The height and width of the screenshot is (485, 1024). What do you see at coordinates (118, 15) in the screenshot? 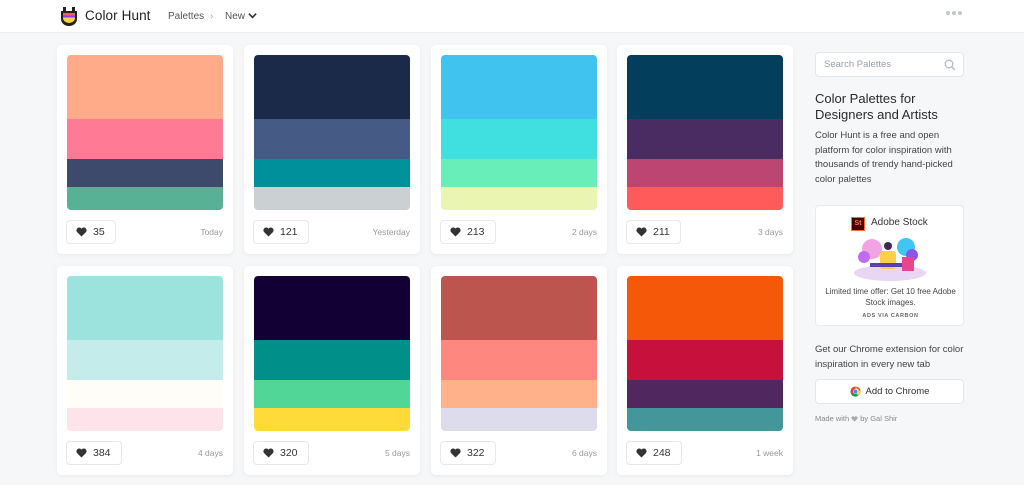
I see `brand-name: Color Hunt` at bounding box center [118, 15].